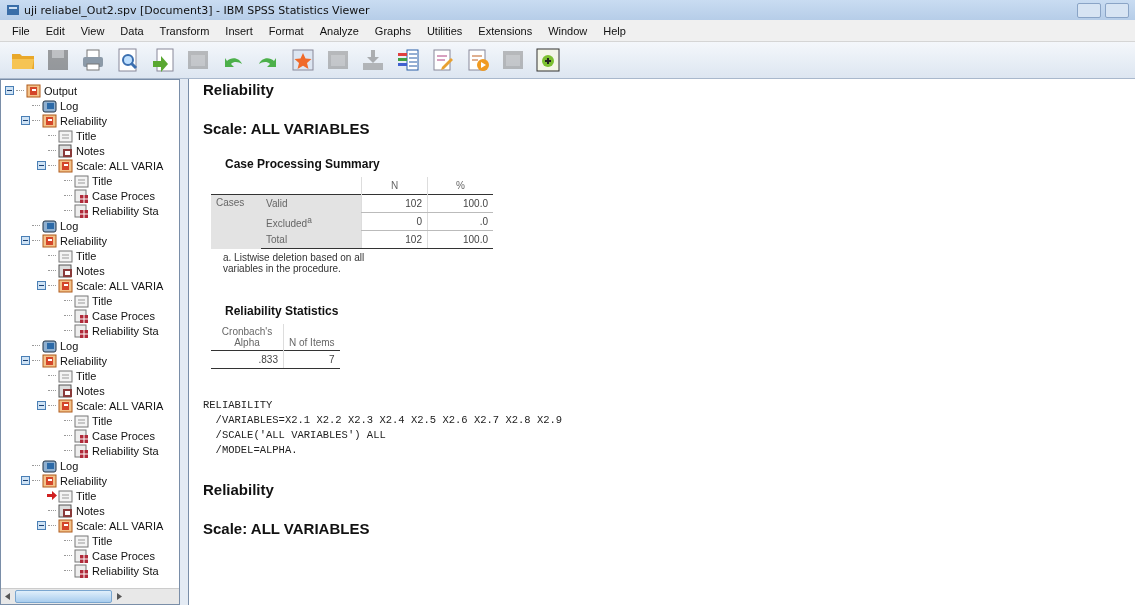  Describe the element at coordinates (443, 60) in the screenshot. I see `pencil-page-icon` at that location.